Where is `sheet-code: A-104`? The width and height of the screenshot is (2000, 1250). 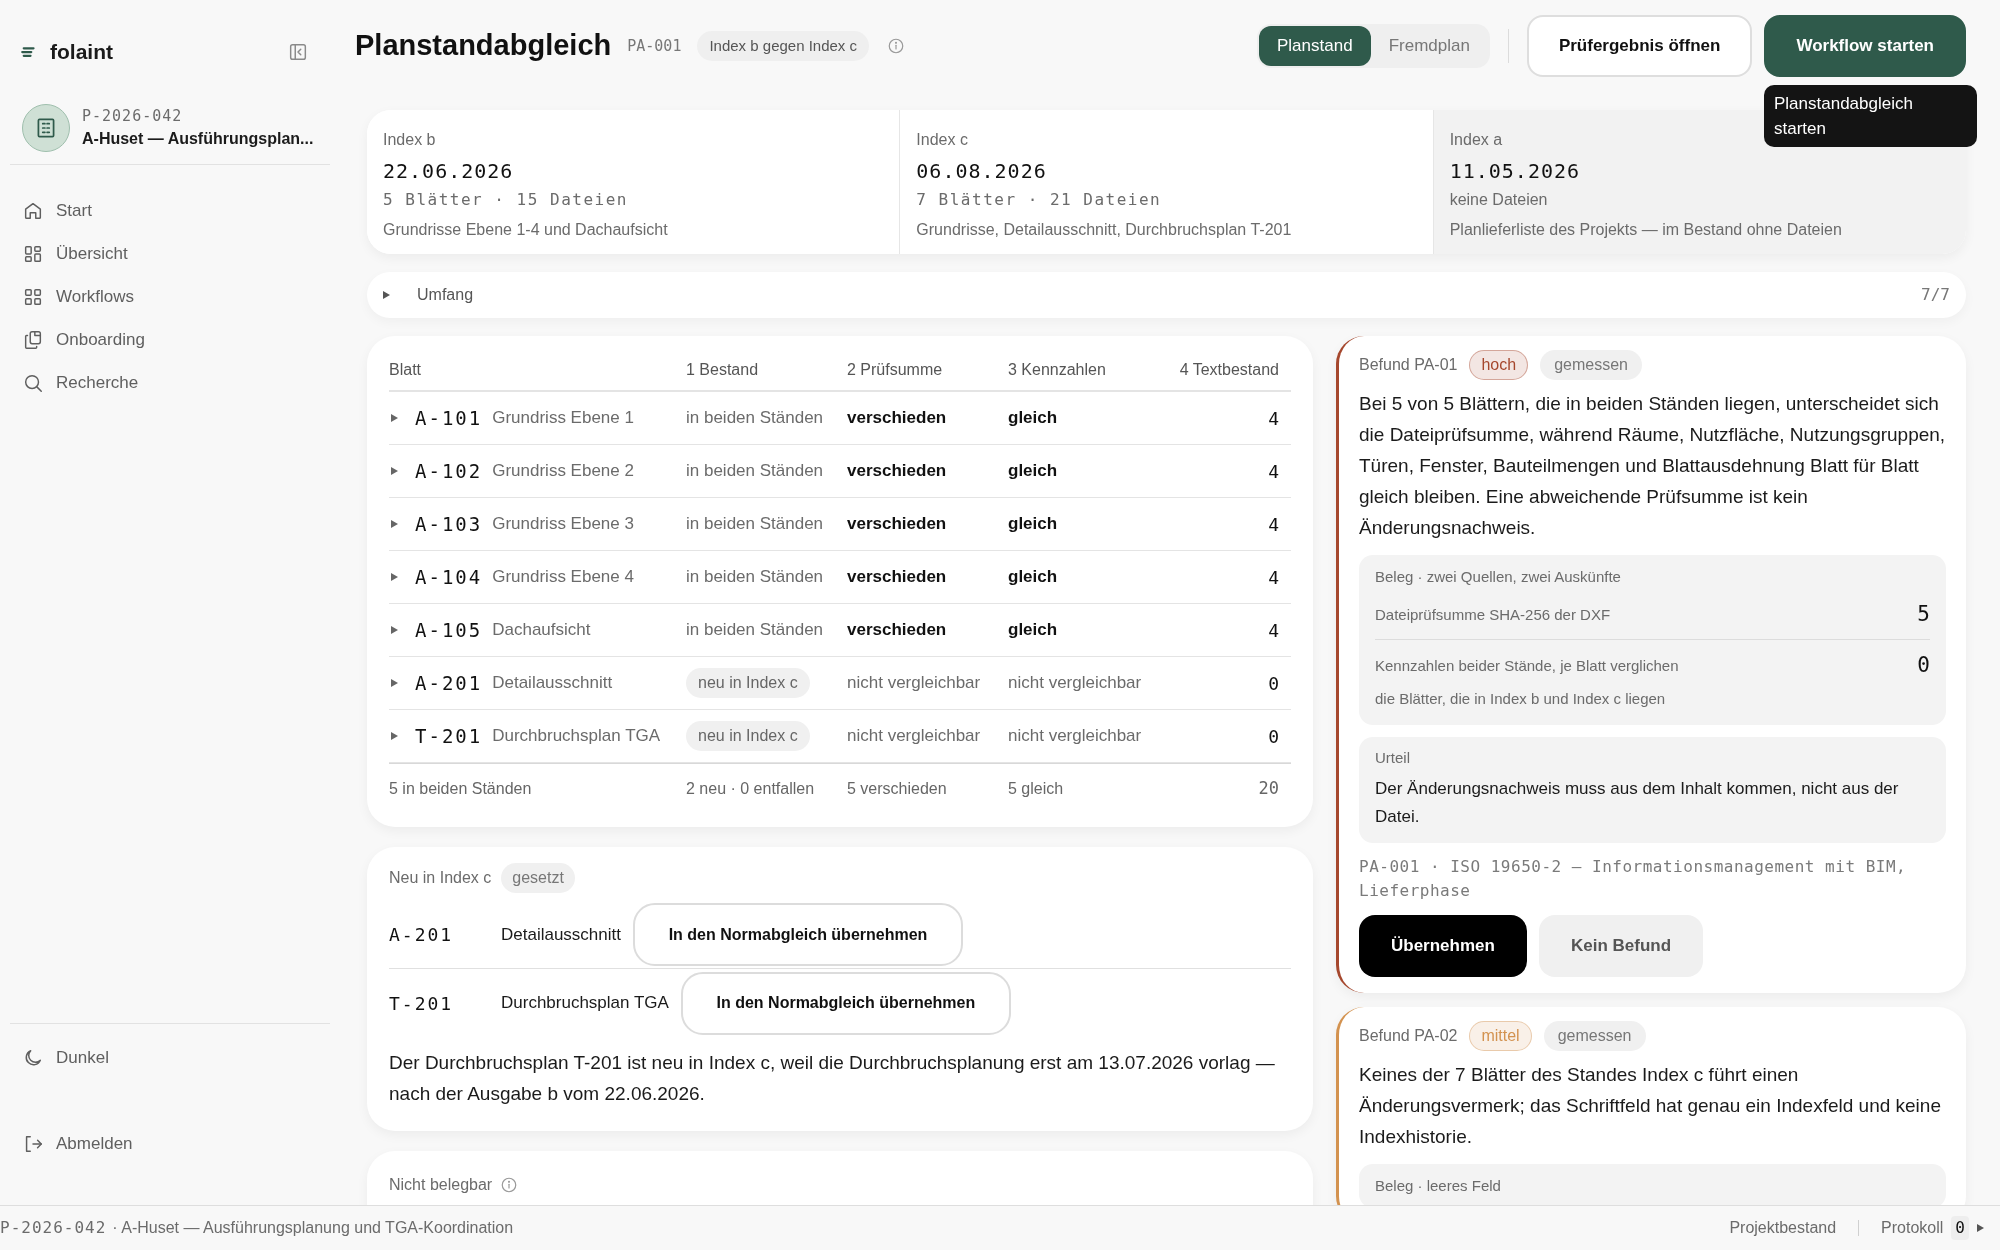
sheet-code: A-104 is located at coordinates (449, 577).